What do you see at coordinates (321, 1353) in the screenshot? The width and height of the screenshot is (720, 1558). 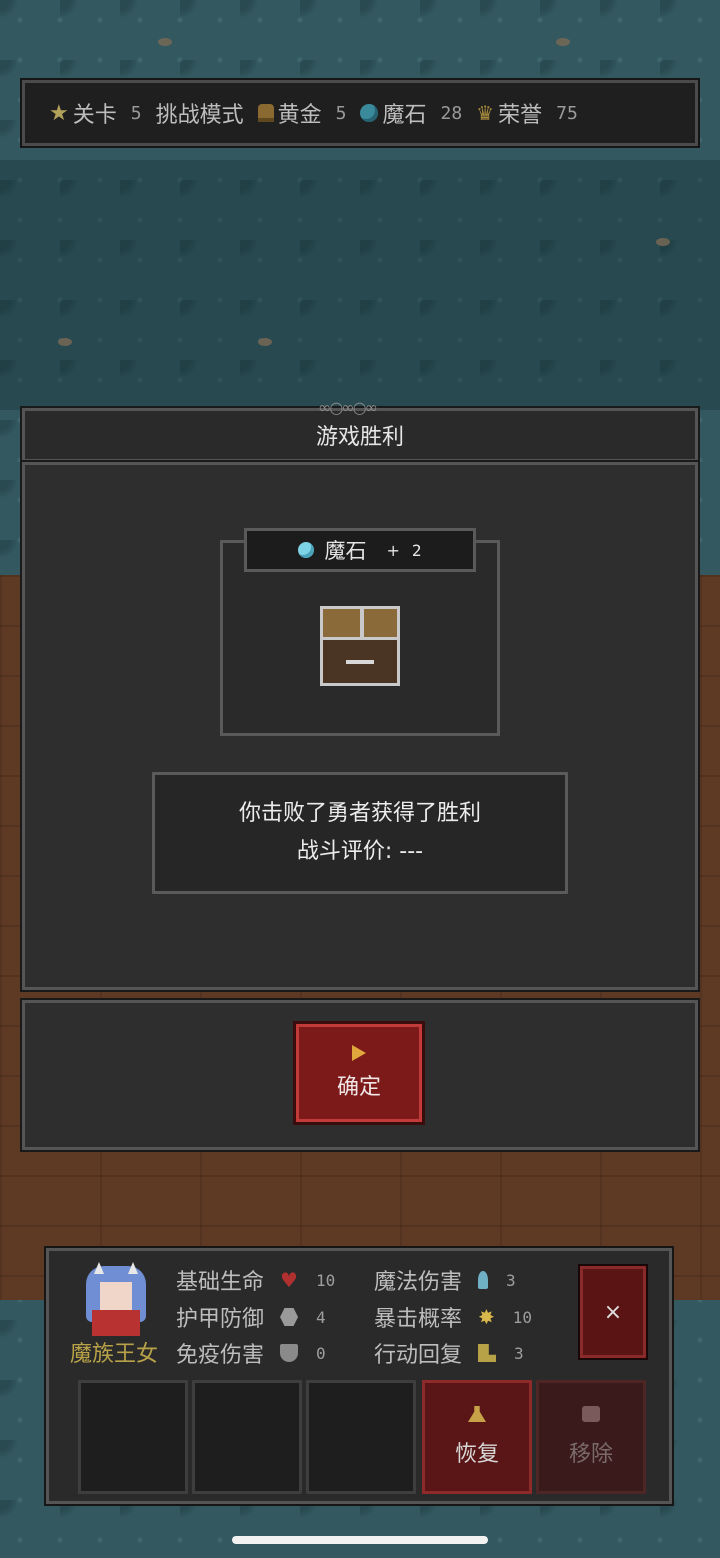 I see `stat-value: 0` at bounding box center [321, 1353].